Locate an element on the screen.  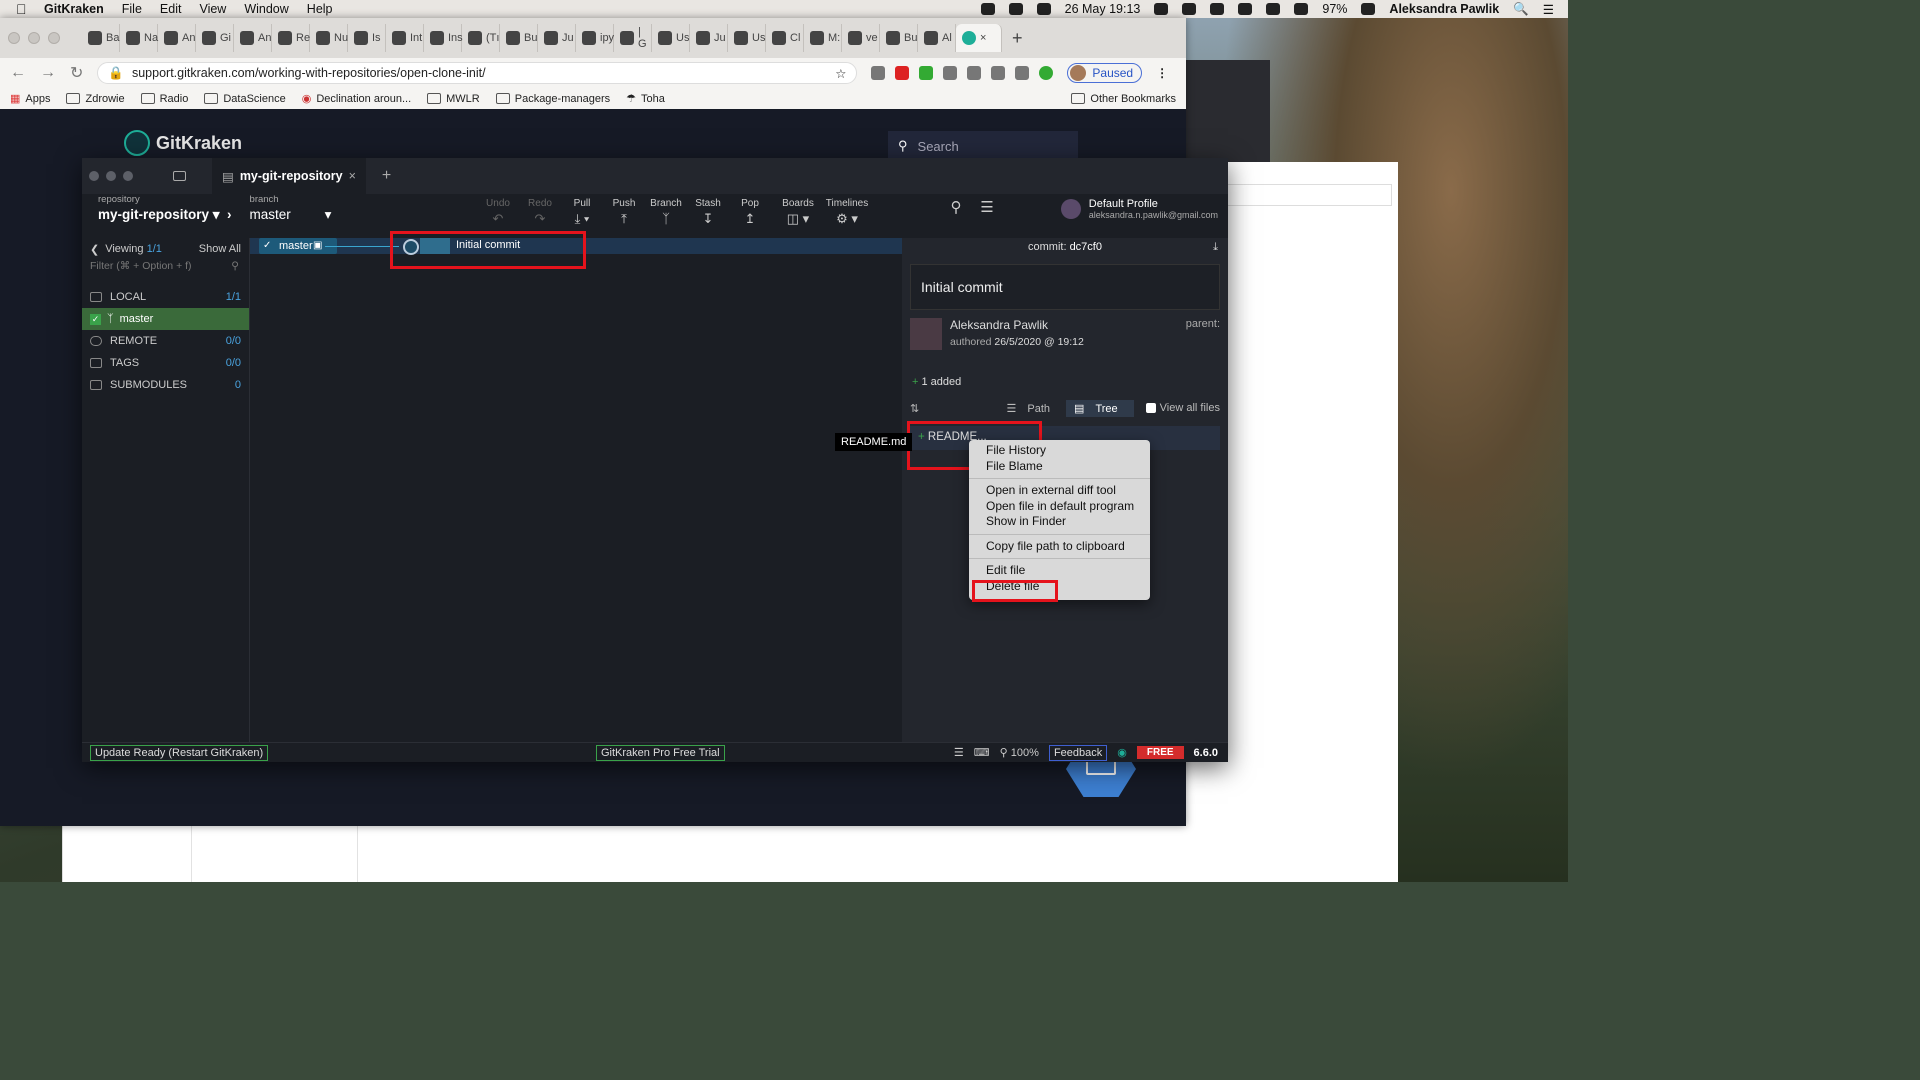
user-name: Aleksandra Pawlik is located at coordinates (1444, 9).